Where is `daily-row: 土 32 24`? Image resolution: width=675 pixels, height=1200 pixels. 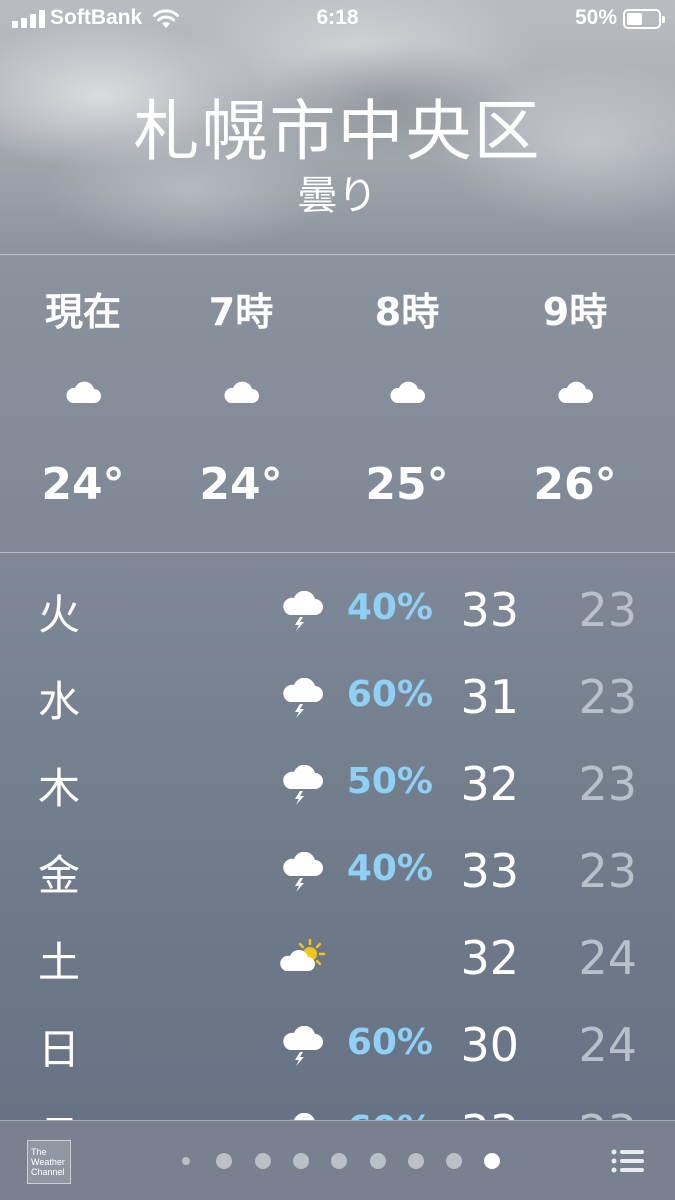
daily-row: 土 32 24 is located at coordinates (337, 955).